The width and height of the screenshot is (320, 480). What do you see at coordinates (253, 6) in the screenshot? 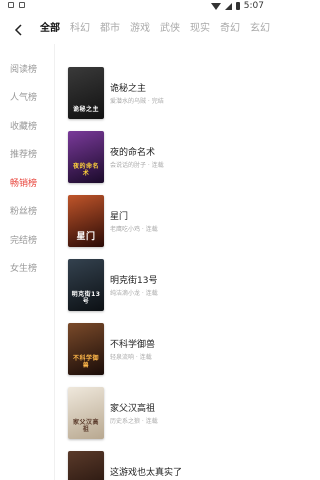
I see `clock-time: 5:07` at bounding box center [253, 6].